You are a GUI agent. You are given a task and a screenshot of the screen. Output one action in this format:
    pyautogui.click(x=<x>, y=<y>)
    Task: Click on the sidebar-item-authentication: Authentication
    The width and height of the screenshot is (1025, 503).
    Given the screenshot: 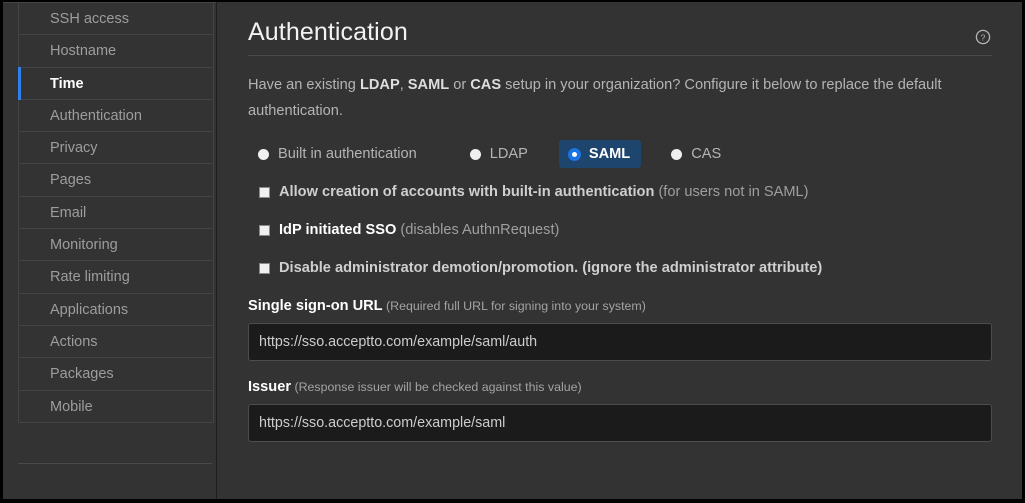 What is the action you would take?
    pyautogui.click(x=116, y=116)
    